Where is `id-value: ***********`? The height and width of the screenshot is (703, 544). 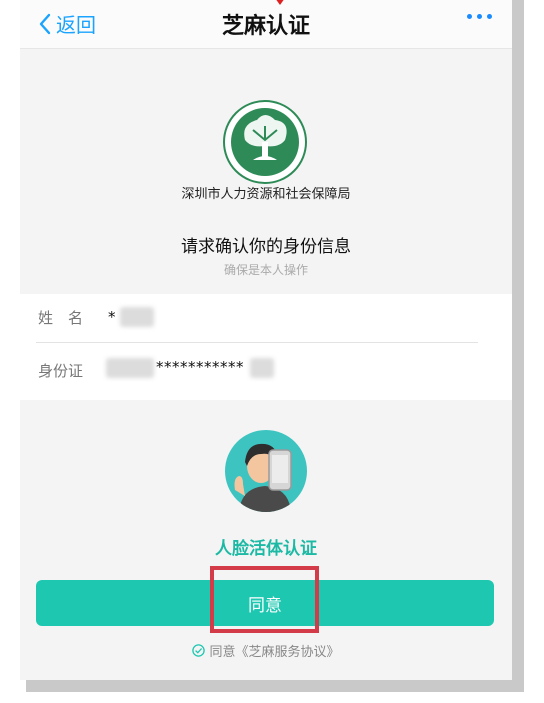 id-value: *********** is located at coordinates (200, 367).